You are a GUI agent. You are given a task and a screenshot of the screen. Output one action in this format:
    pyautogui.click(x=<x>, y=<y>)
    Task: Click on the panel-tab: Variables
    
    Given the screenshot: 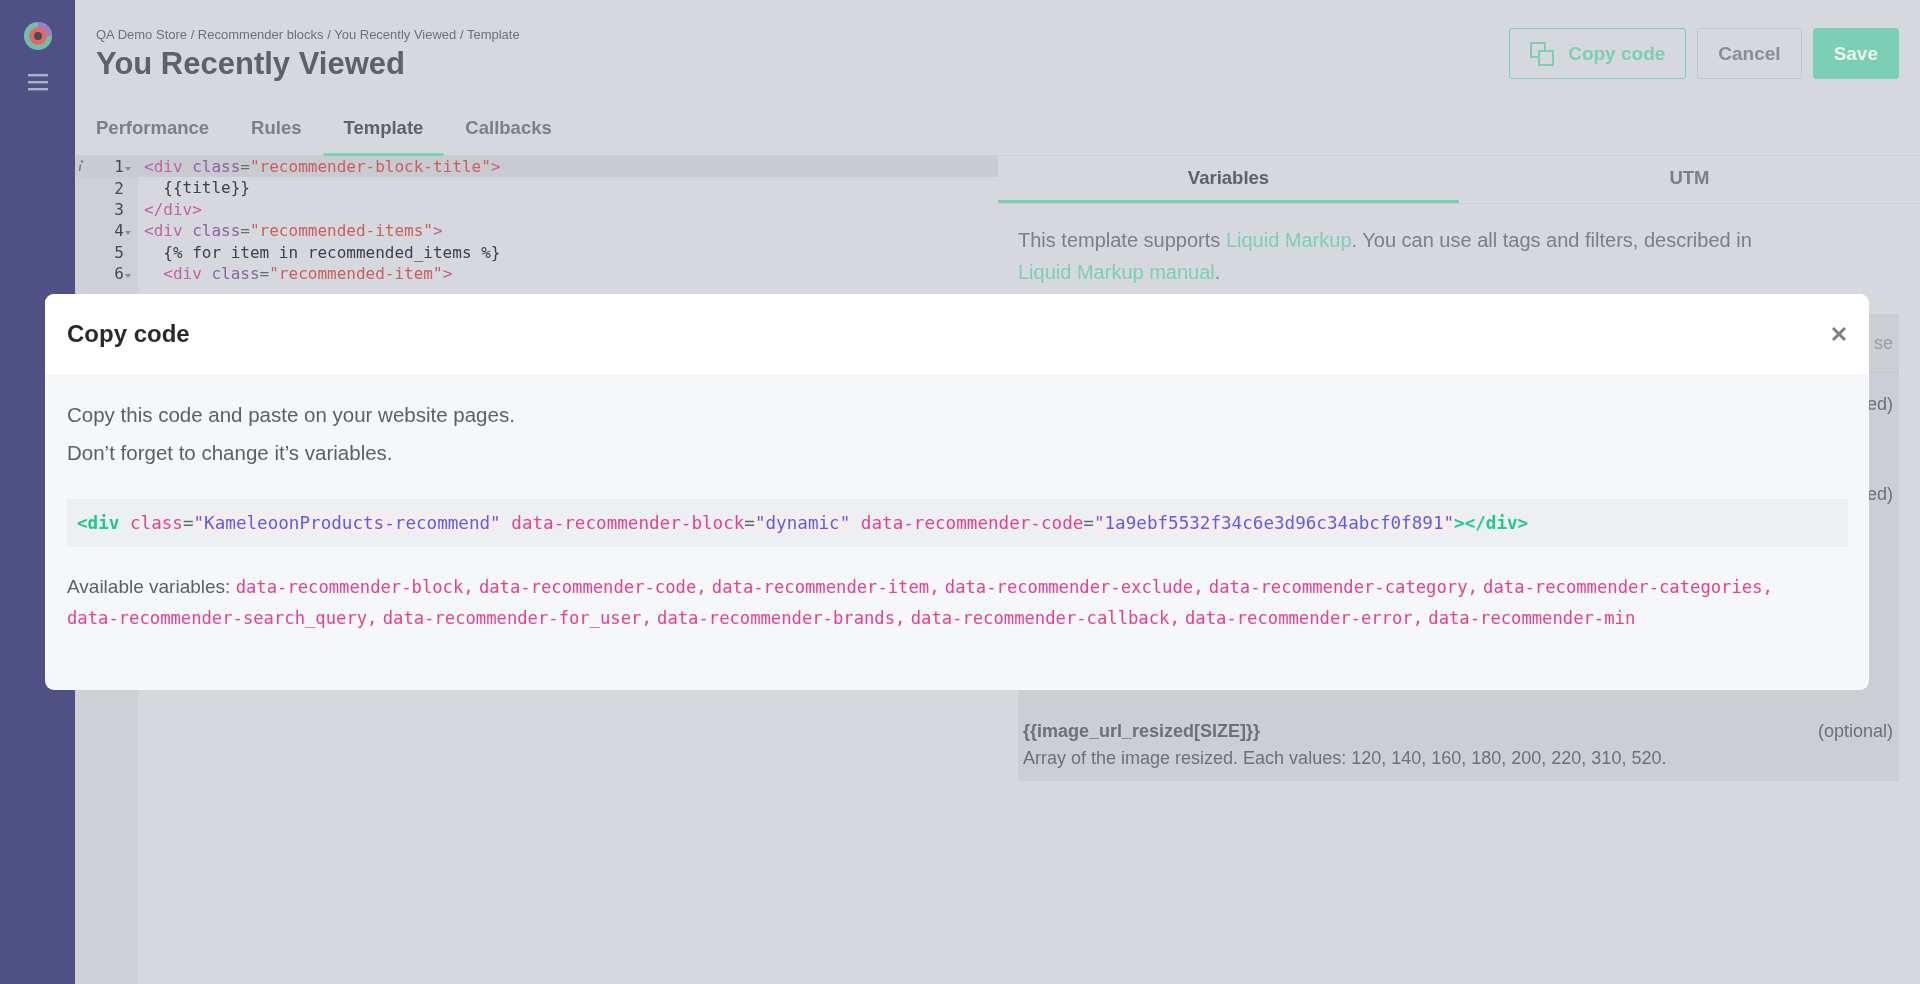 What is the action you would take?
    pyautogui.click(x=1228, y=179)
    